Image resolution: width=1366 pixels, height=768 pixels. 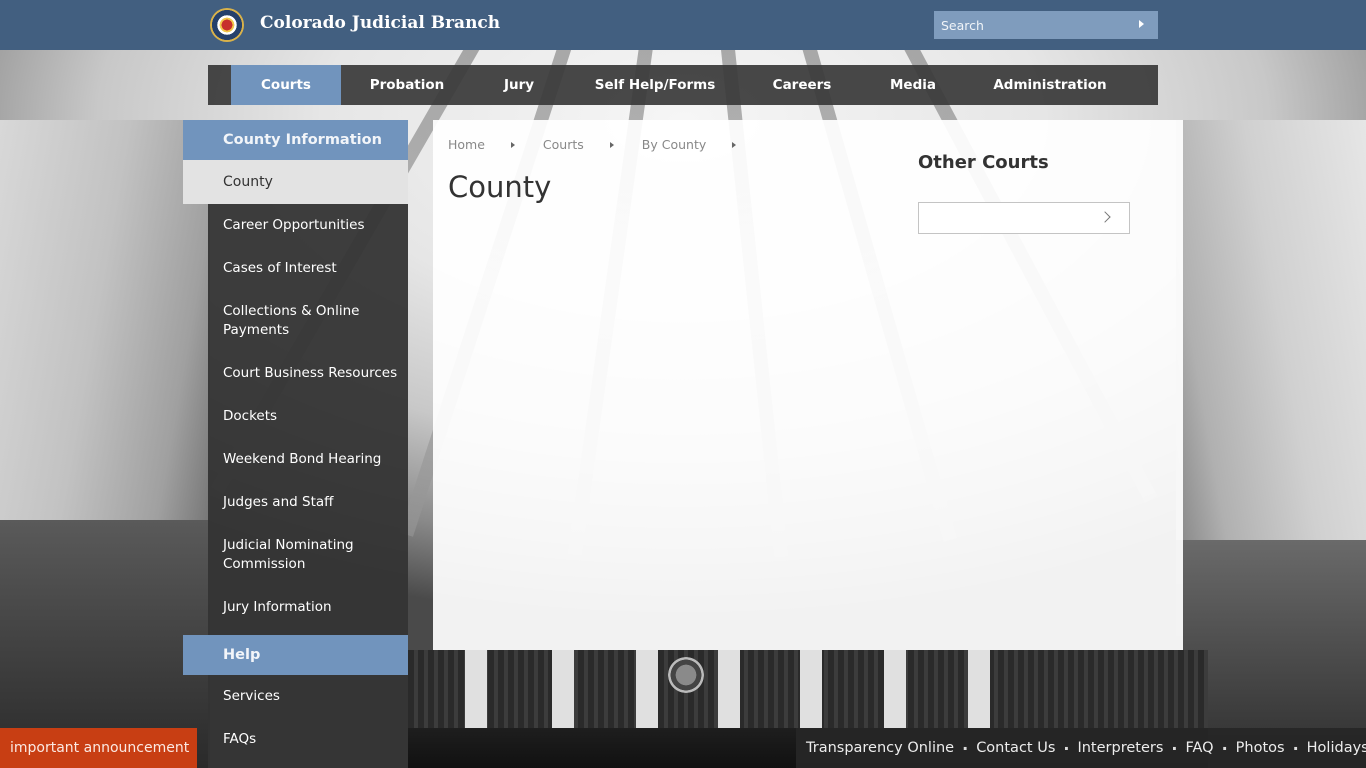 I want to click on sidebar-item-faqs: FAQs, so click(x=308, y=739).